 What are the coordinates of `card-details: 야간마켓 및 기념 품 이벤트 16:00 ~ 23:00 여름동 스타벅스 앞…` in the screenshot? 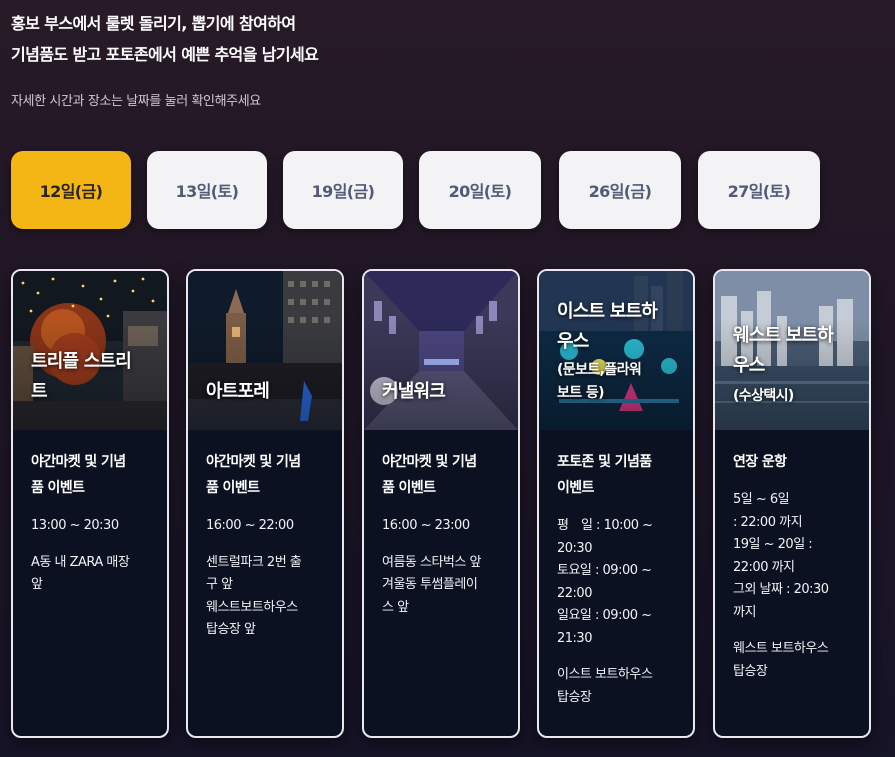 It's located at (446, 534).